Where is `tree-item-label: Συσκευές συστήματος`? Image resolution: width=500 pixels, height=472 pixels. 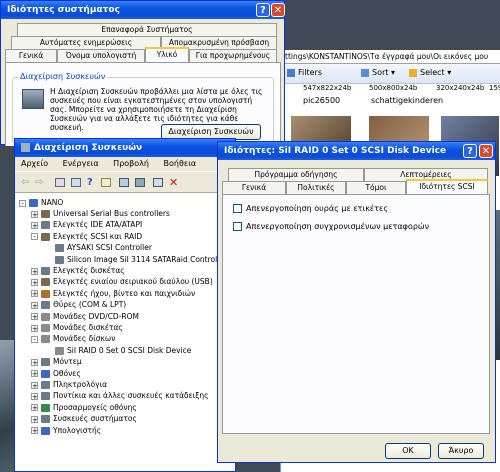
tree-item-label: Συσκευές συστήματος is located at coordinates (95, 419).